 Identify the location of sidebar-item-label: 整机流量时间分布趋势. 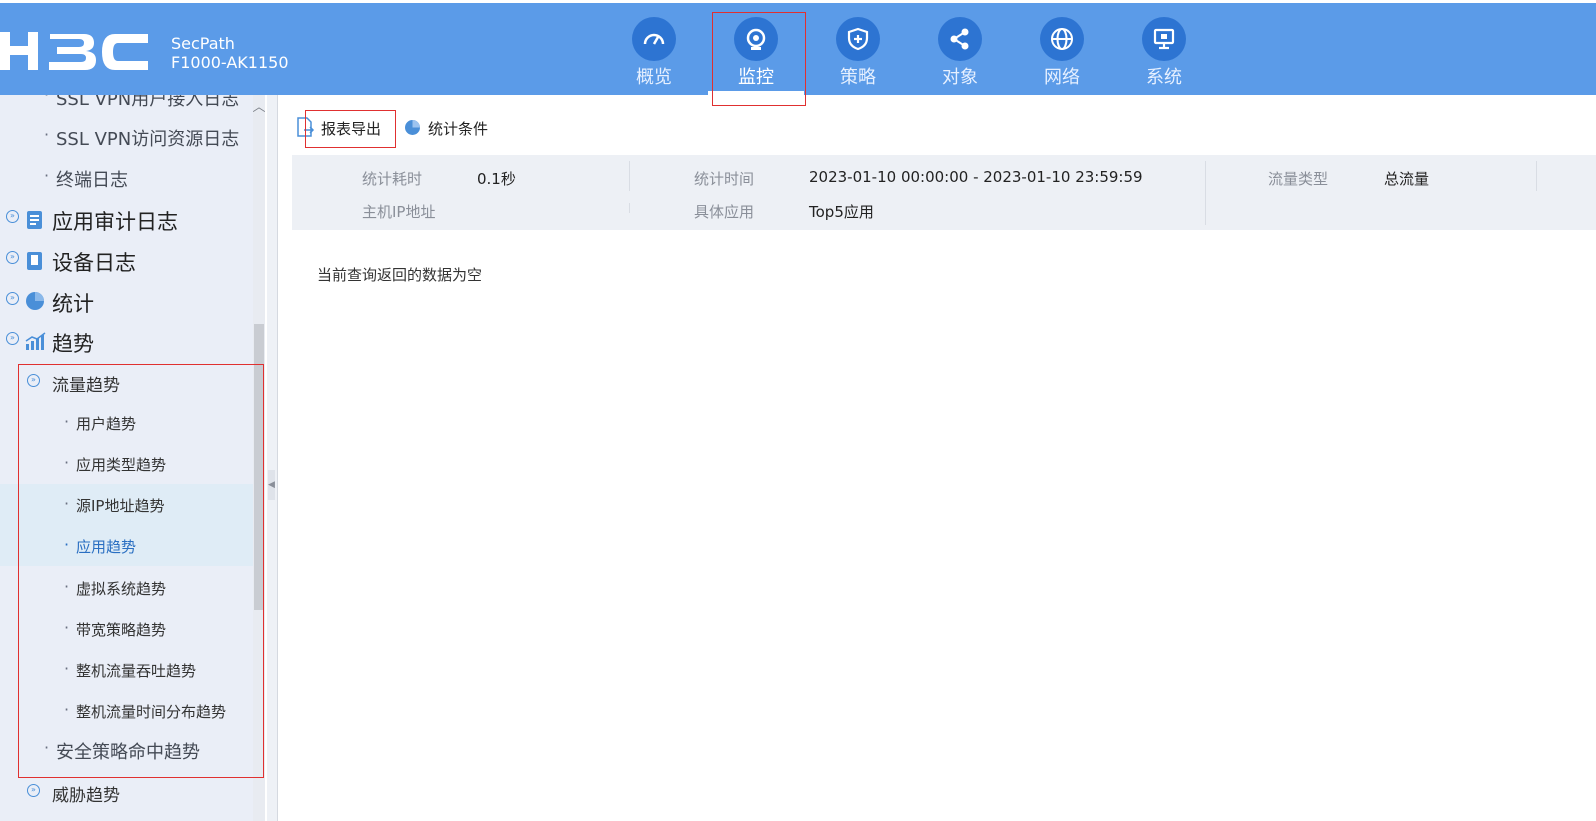
(151, 712).